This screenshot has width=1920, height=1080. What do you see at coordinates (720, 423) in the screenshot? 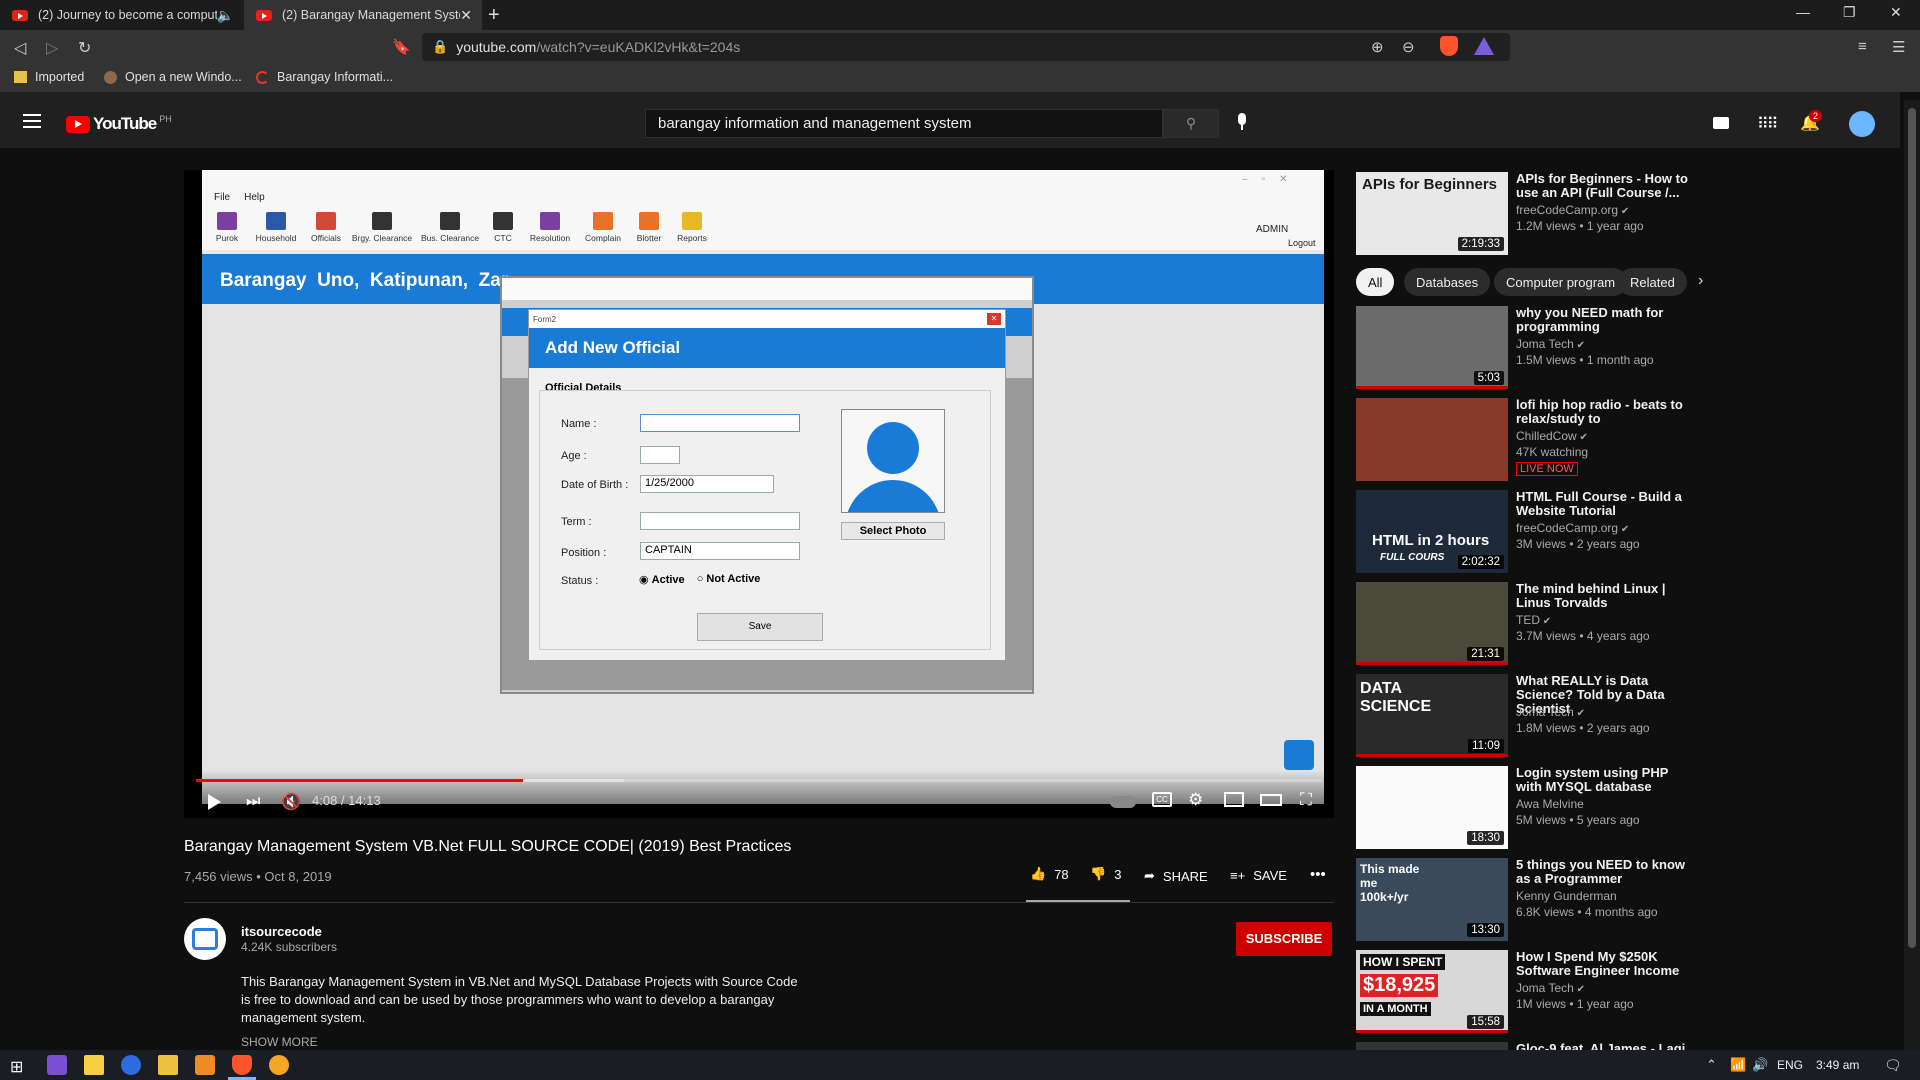
I see `name-field` at bounding box center [720, 423].